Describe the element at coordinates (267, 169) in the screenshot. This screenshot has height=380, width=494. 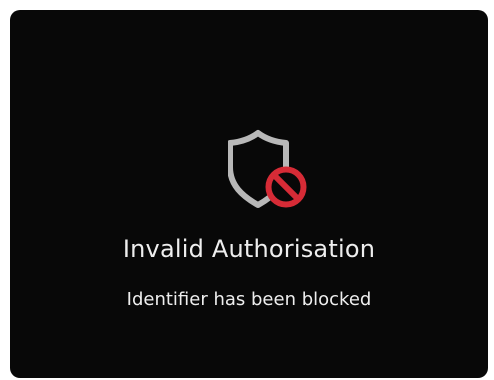
I see `shield-blocked-icon` at that location.